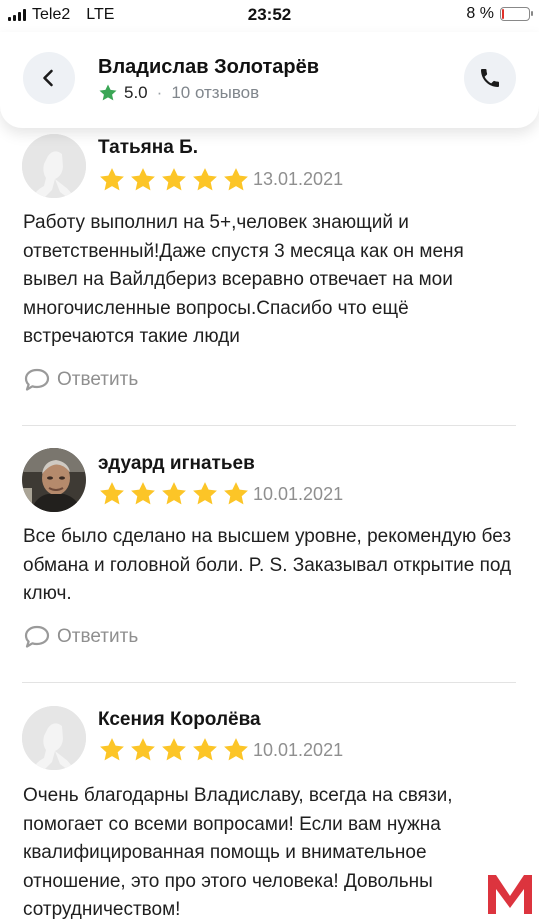  Describe the element at coordinates (209, 67) in the screenshot. I see `master-name: Владислав Золотарёв` at that location.